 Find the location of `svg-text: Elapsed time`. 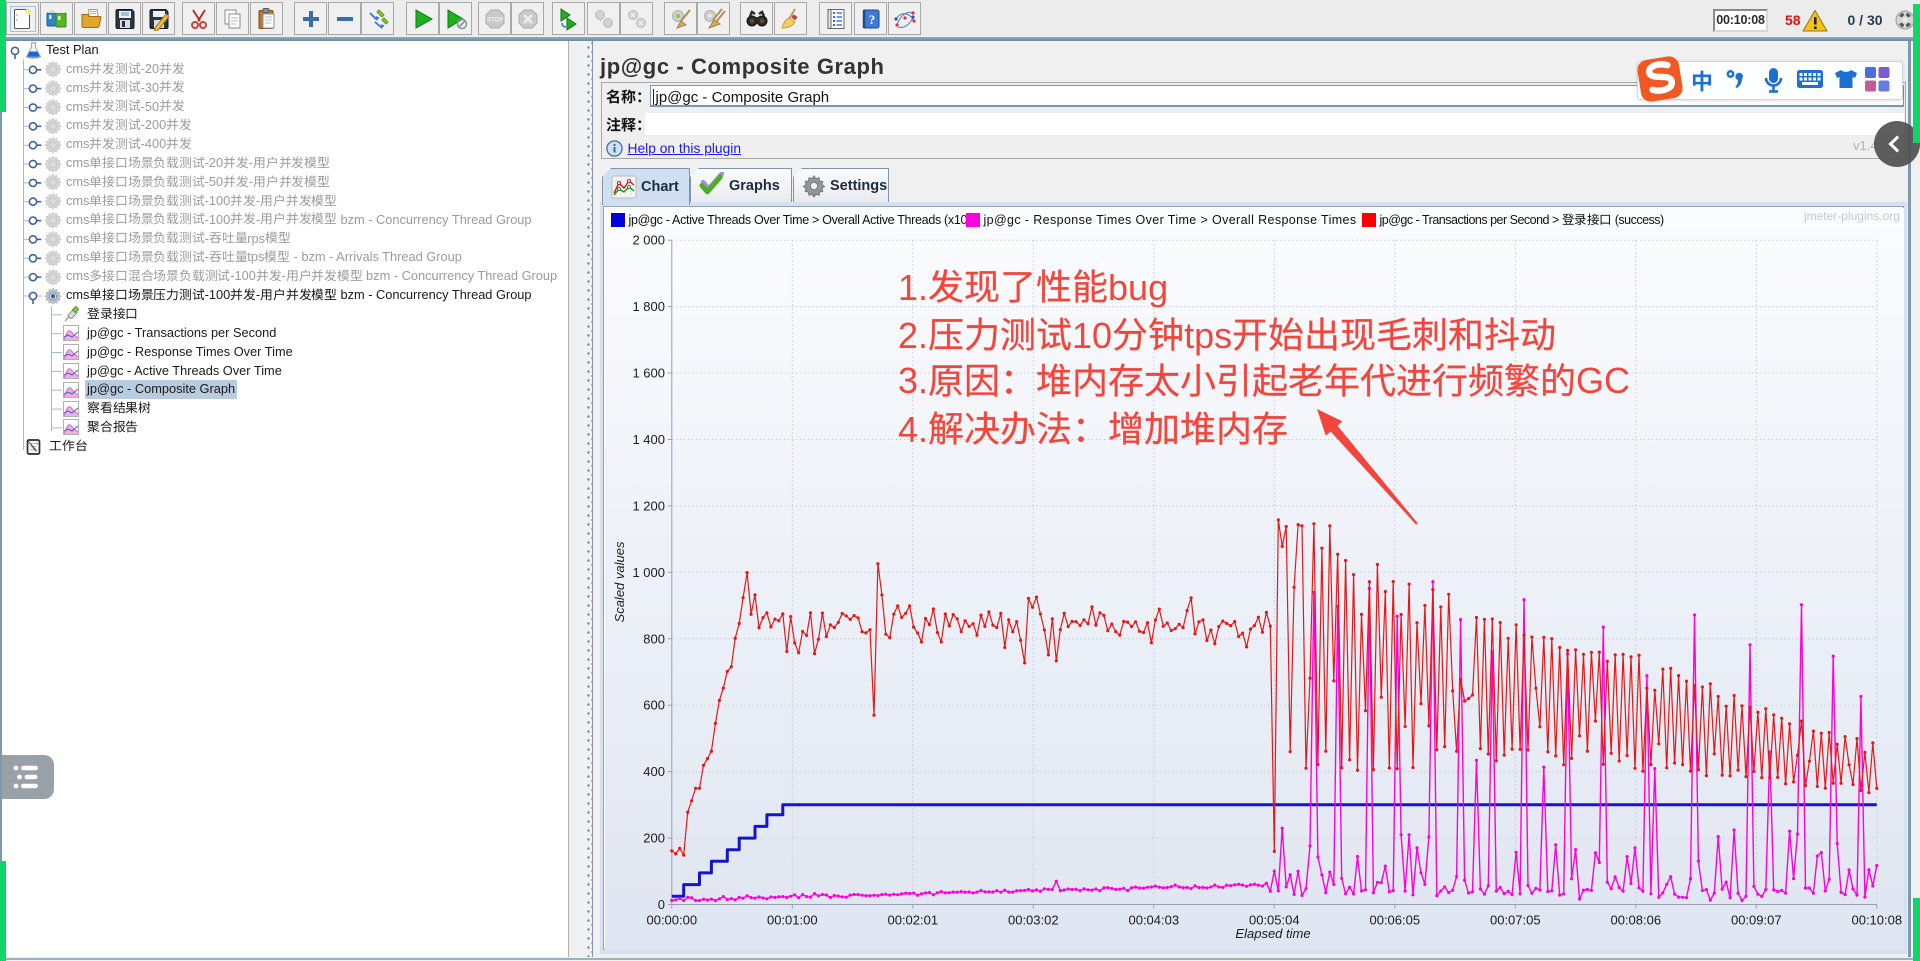

svg-text: Elapsed time is located at coordinates (1272, 933).